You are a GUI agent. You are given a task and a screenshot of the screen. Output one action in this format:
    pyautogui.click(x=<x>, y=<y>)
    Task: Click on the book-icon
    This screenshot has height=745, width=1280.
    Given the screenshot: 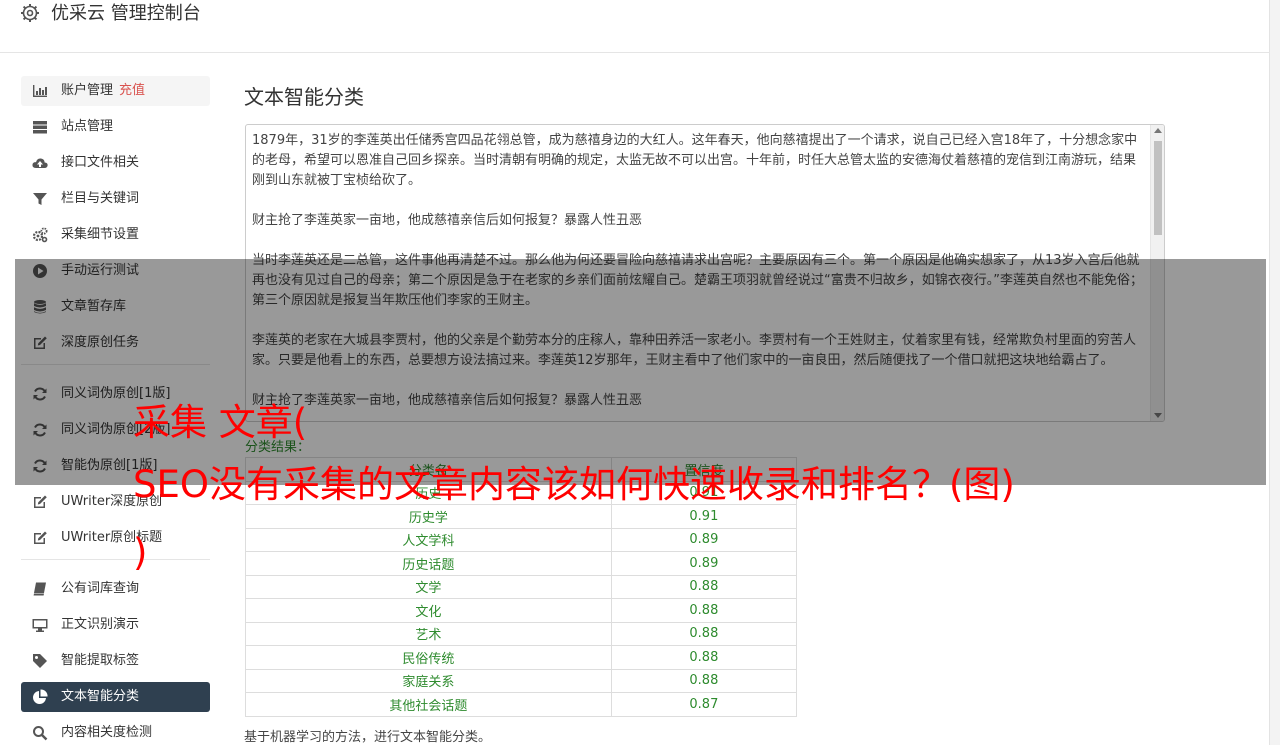 What is the action you would take?
    pyautogui.click(x=39, y=589)
    